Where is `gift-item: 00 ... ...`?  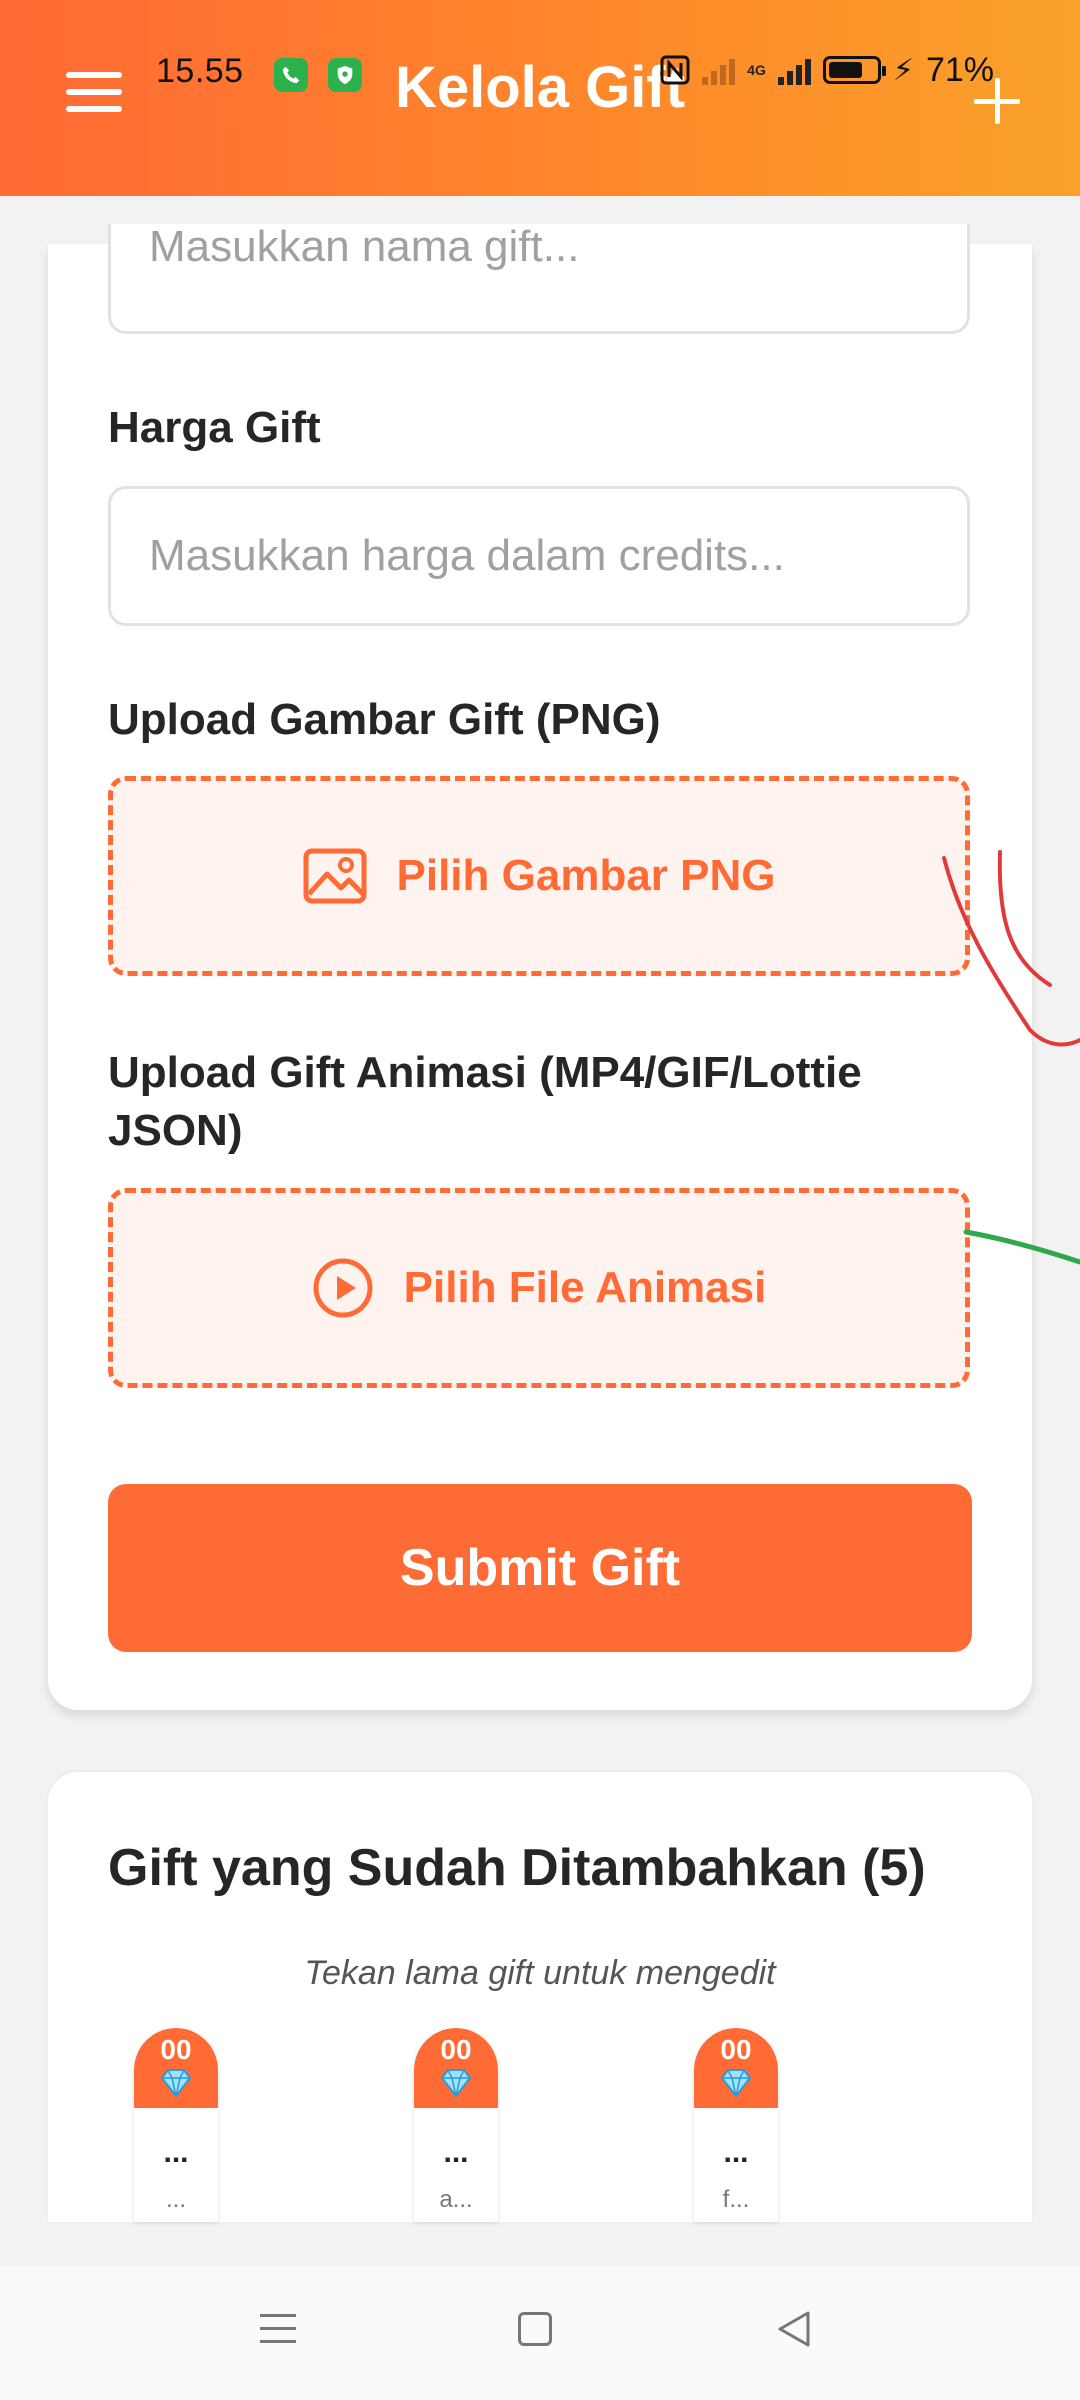
gift-item: 00 ... ... is located at coordinates (176, 2125).